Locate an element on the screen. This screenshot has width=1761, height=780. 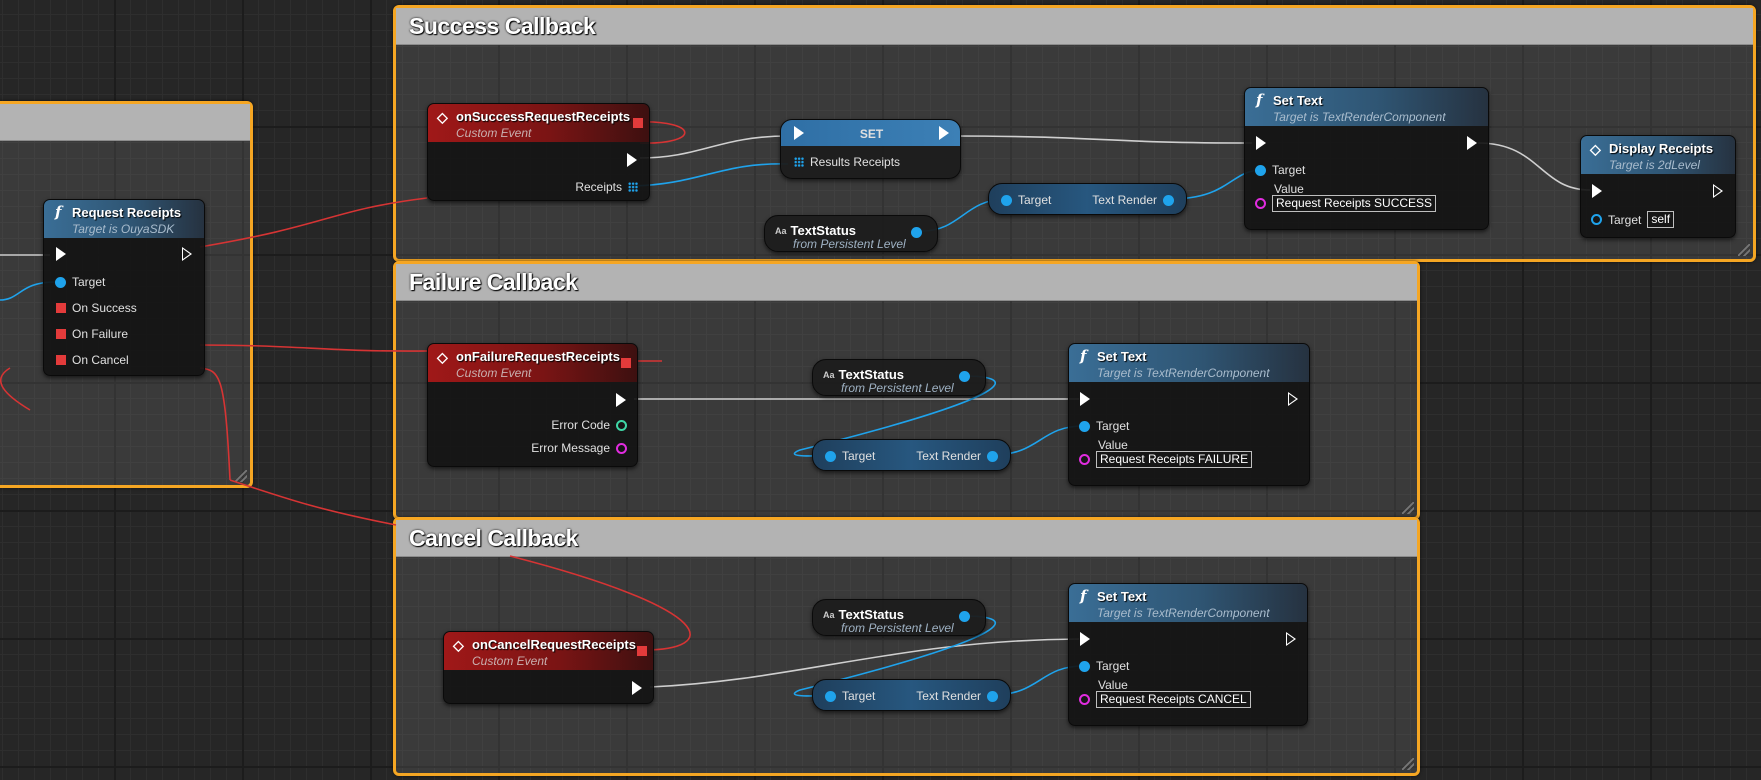
value-pin: Request Receipts CANCEL is located at coordinates (1165, 699).